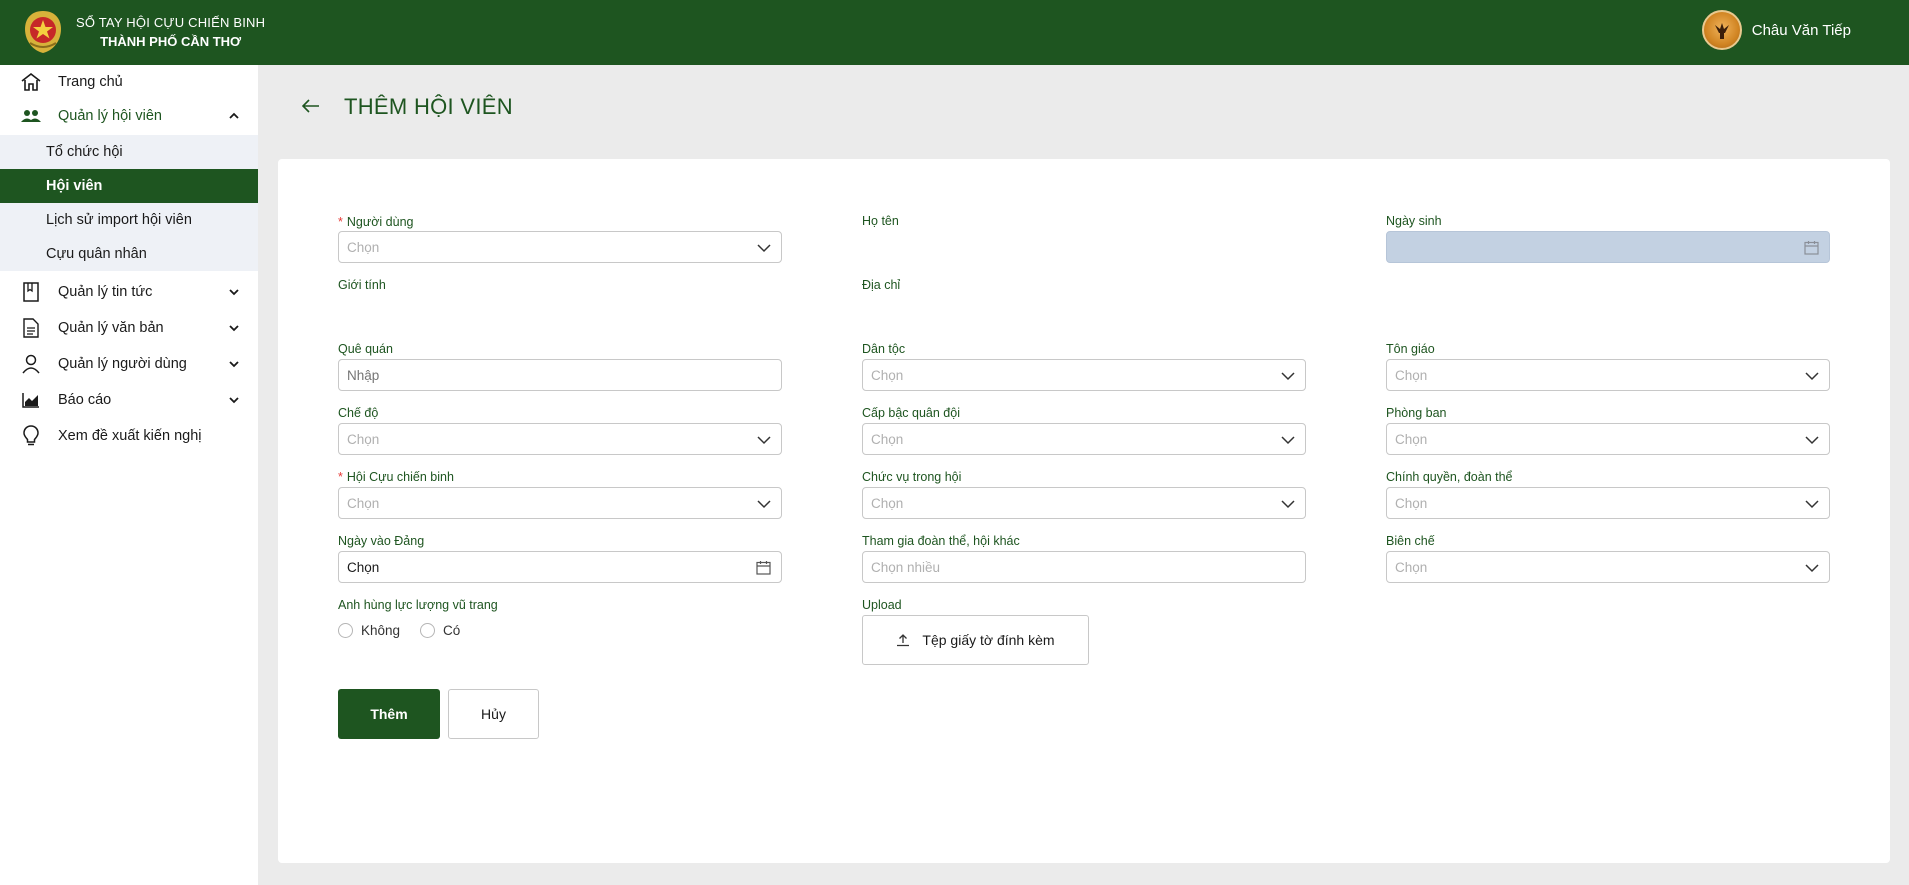 Image resolution: width=1909 pixels, height=885 pixels. What do you see at coordinates (171, 22) in the screenshot?
I see `brand-line1: SỔ TAY HỘI CỰU CHIẾN BINH` at bounding box center [171, 22].